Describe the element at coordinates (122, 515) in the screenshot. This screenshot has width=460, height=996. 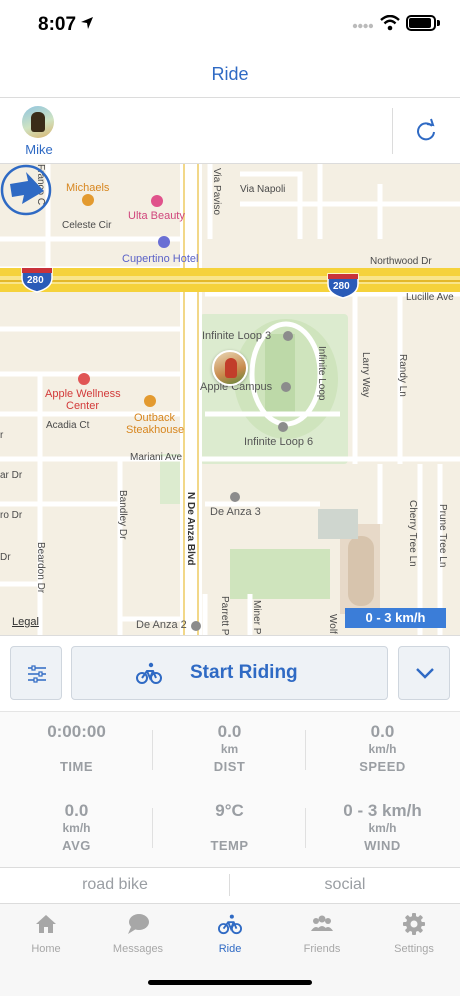
I see `street-bandley: Bandley Dr` at that location.